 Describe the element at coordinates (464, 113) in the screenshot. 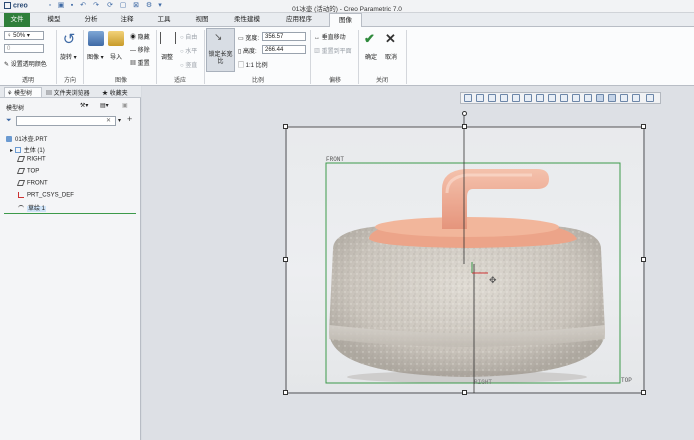

I see `rotation-handle` at that location.